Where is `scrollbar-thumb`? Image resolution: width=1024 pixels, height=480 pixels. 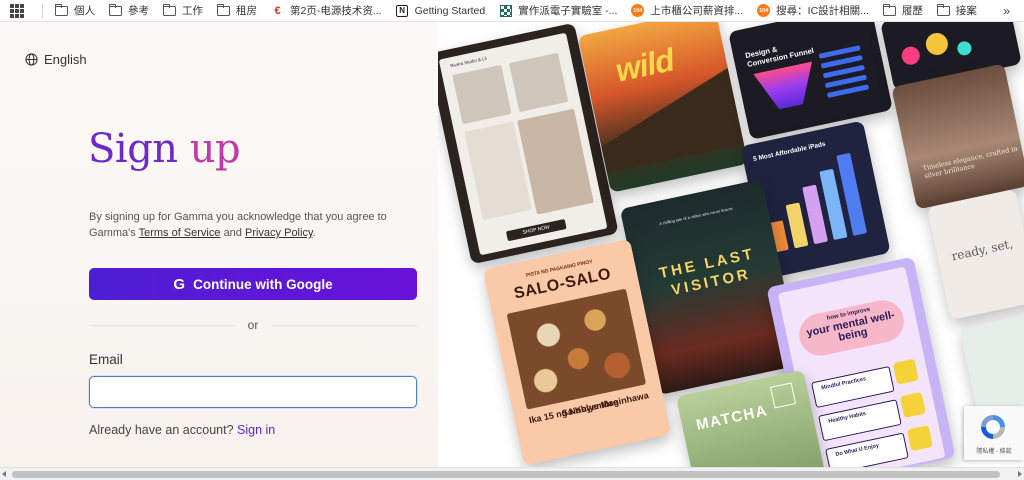 scrollbar-thumb is located at coordinates (506, 474).